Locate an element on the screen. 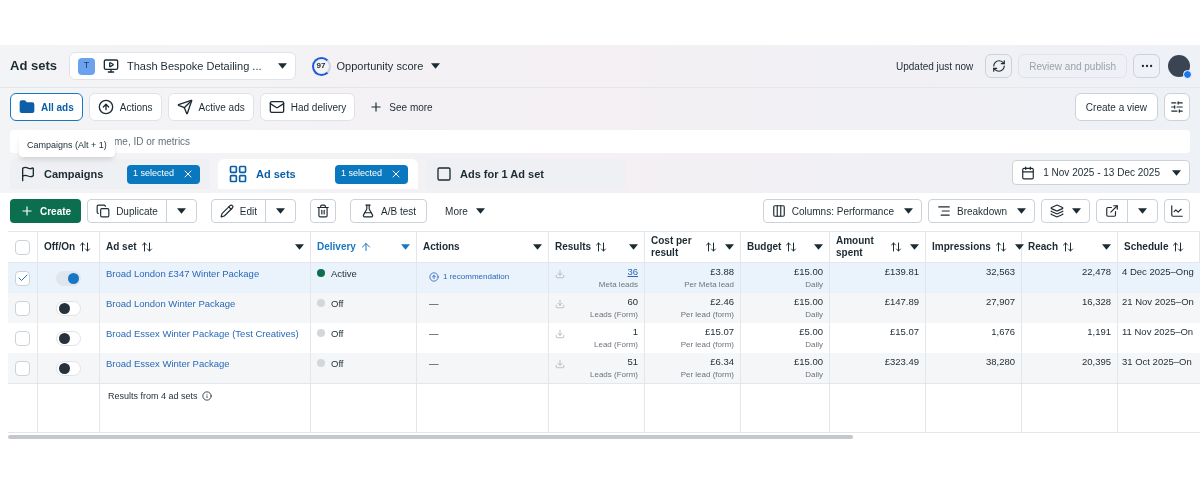  columns-icon is located at coordinates (778, 211).